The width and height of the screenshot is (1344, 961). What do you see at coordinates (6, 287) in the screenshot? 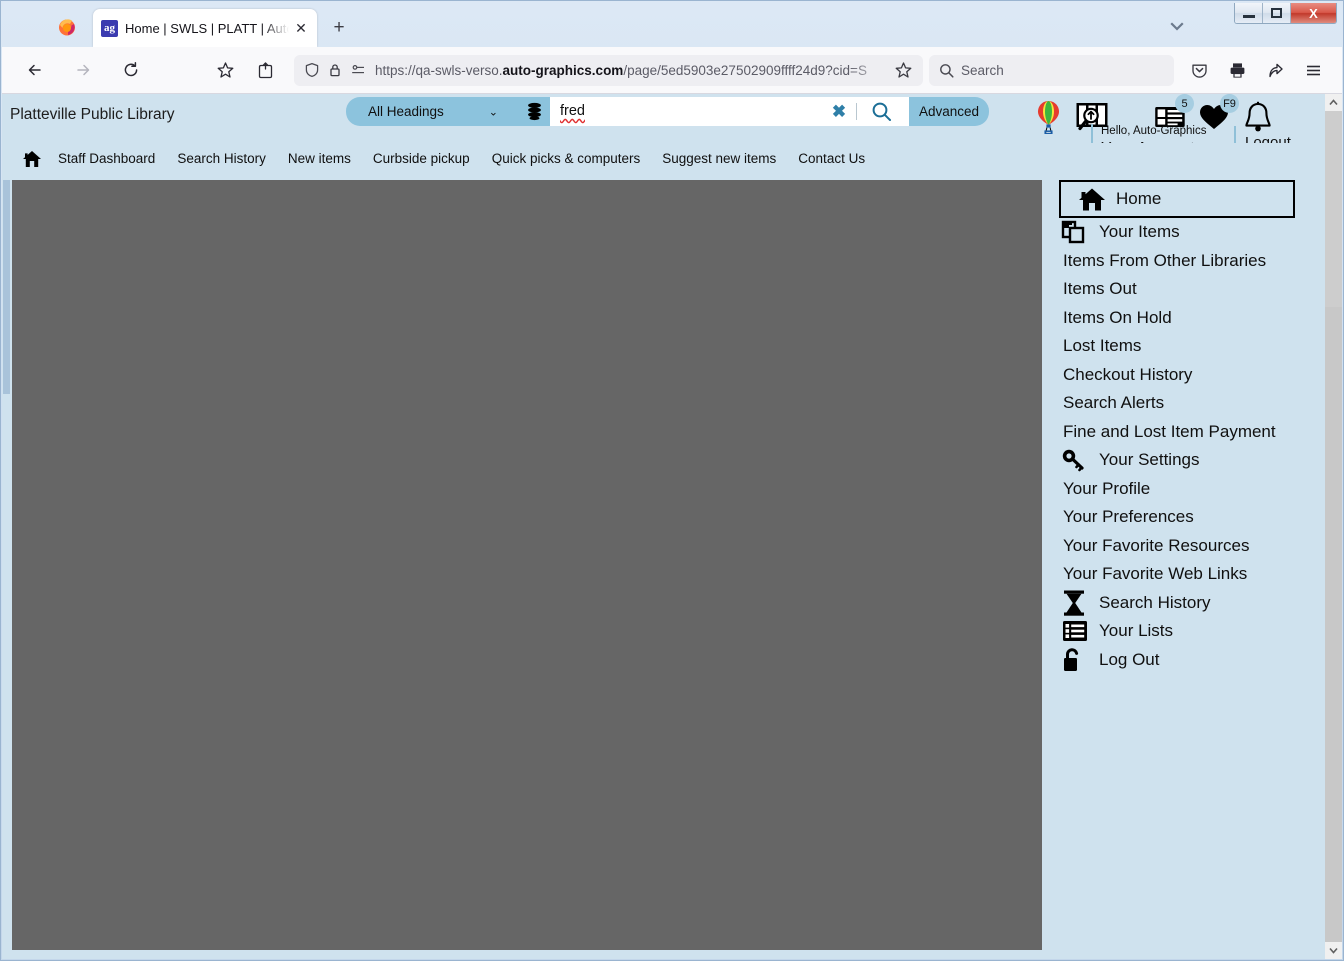
I see `left-scroll-thumb` at bounding box center [6, 287].